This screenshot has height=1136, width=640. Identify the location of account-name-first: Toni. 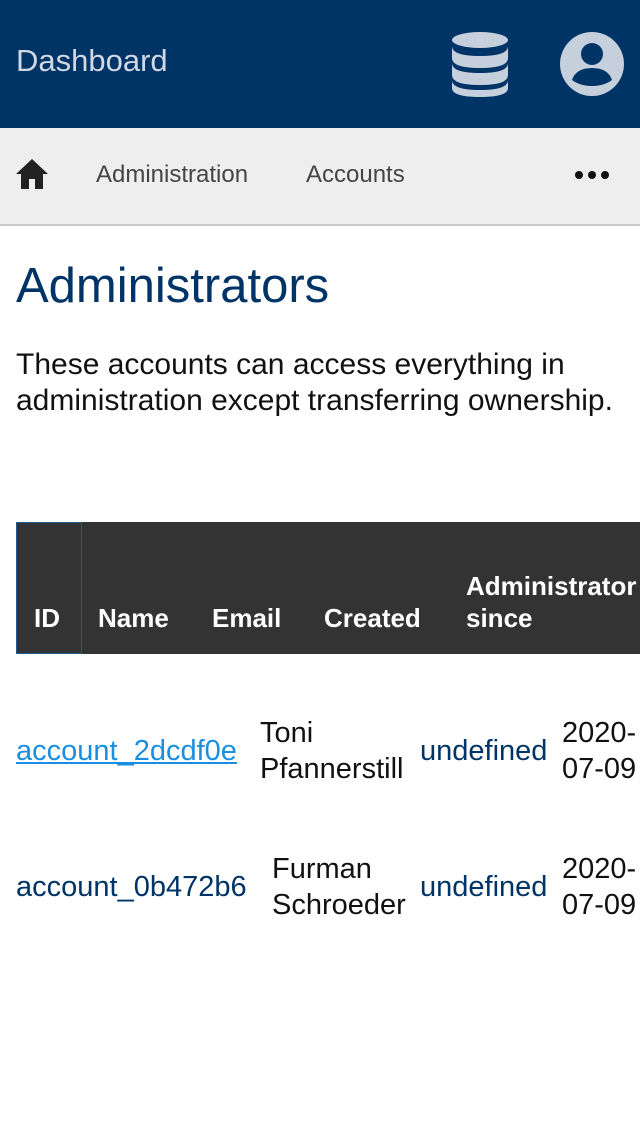
(287, 733).